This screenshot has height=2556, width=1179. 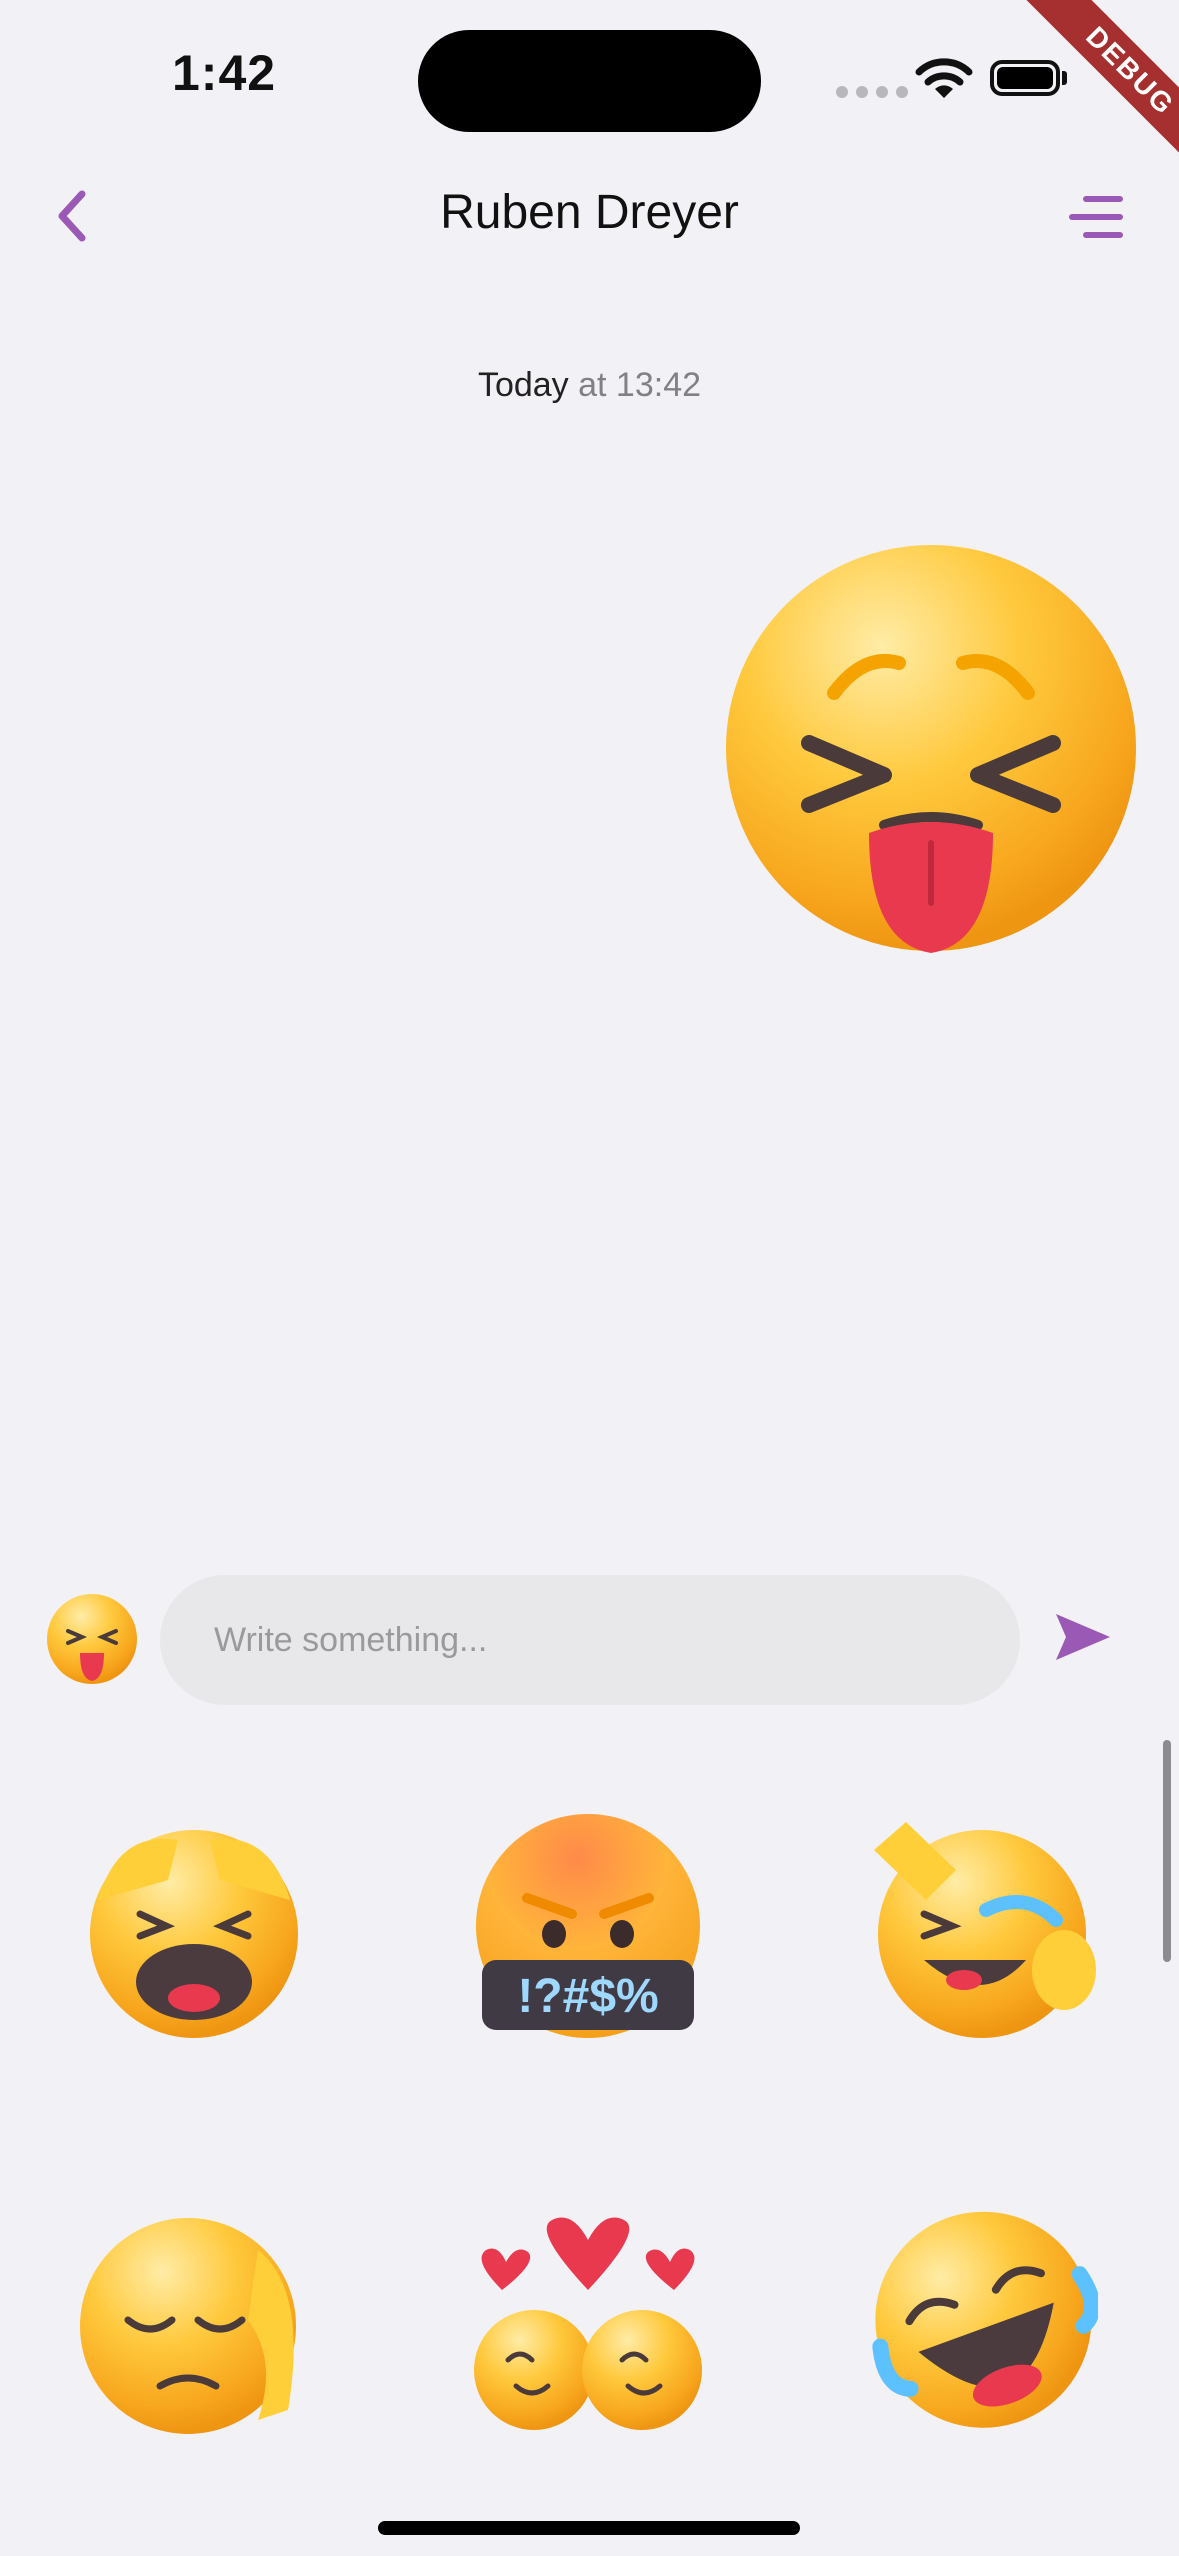 I want to click on sticker-picker-icon, so click(x=92, y=1639).